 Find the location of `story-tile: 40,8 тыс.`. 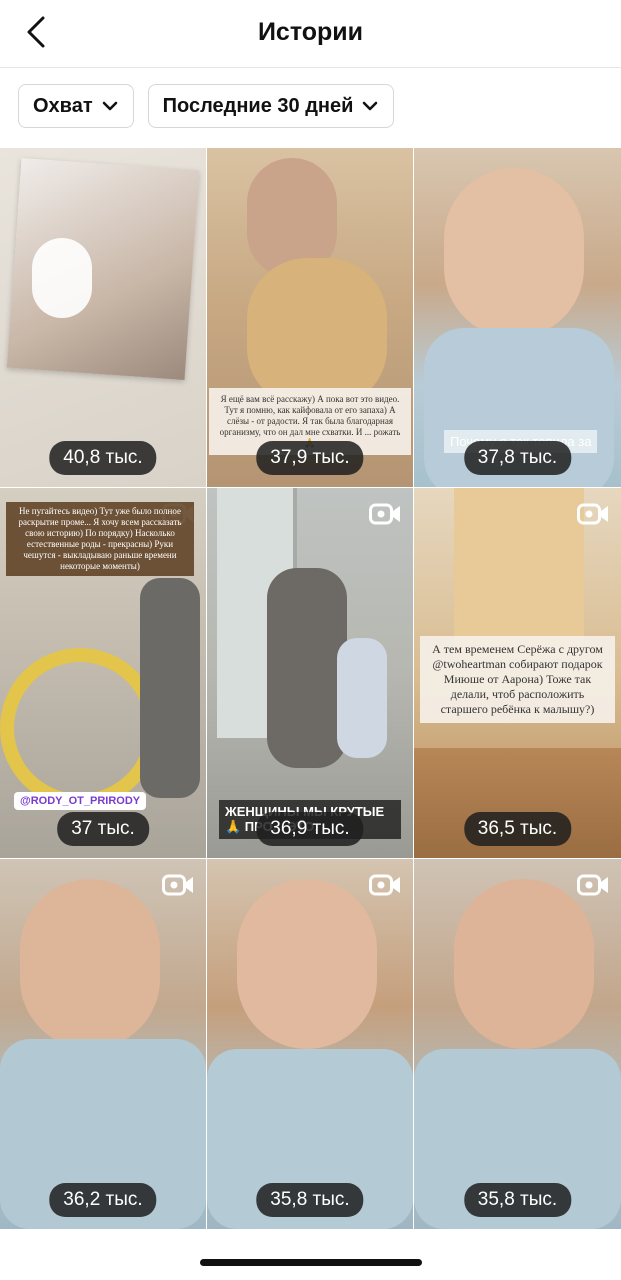

story-tile: 40,8 тыс. is located at coordinates (103, 317).